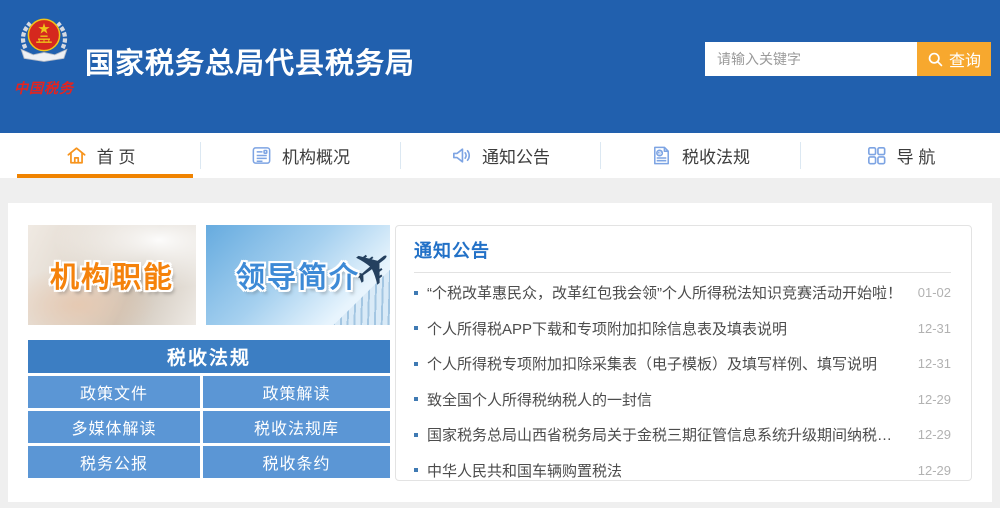 This screenshot has height=508, width=1000. I want to click on nav-tab-org-profile: 机构概况, so click(300, 155).